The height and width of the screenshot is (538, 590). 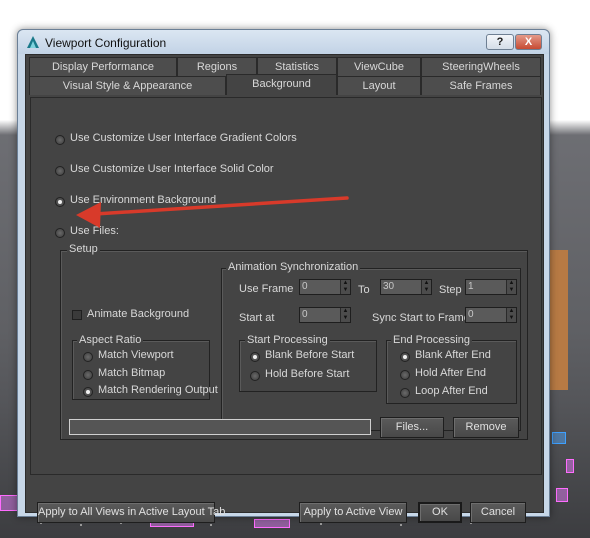 What do you see at coordinates (88, 215) in the screenshot?
I see `annotation-arrow-head-icon` at bounding box center [88, 215].